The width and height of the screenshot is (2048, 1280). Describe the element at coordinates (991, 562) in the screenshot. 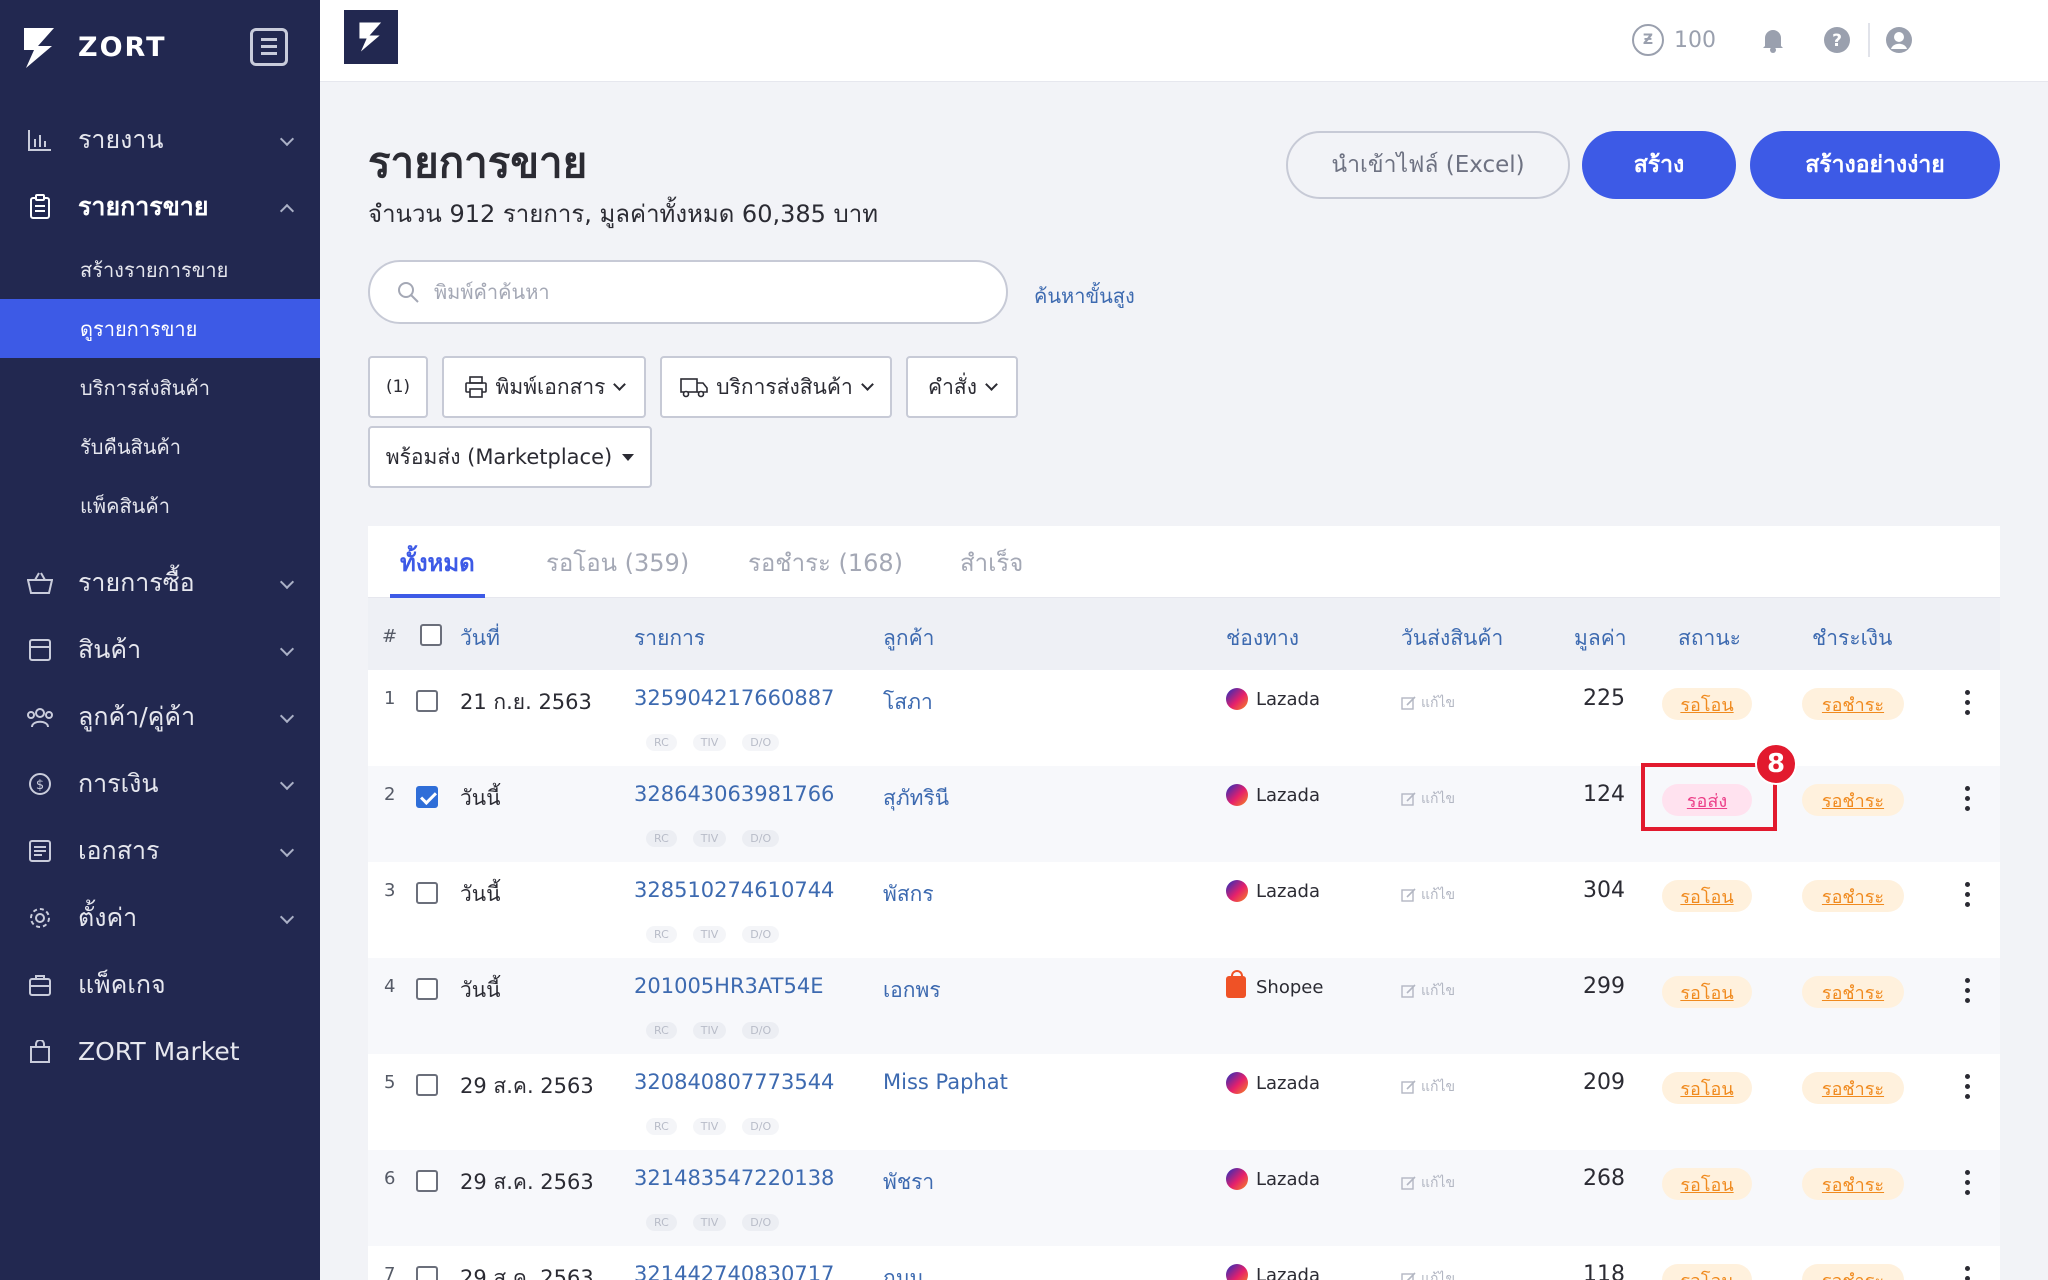

I see `tab-completed: สำเร็จ` at that location.